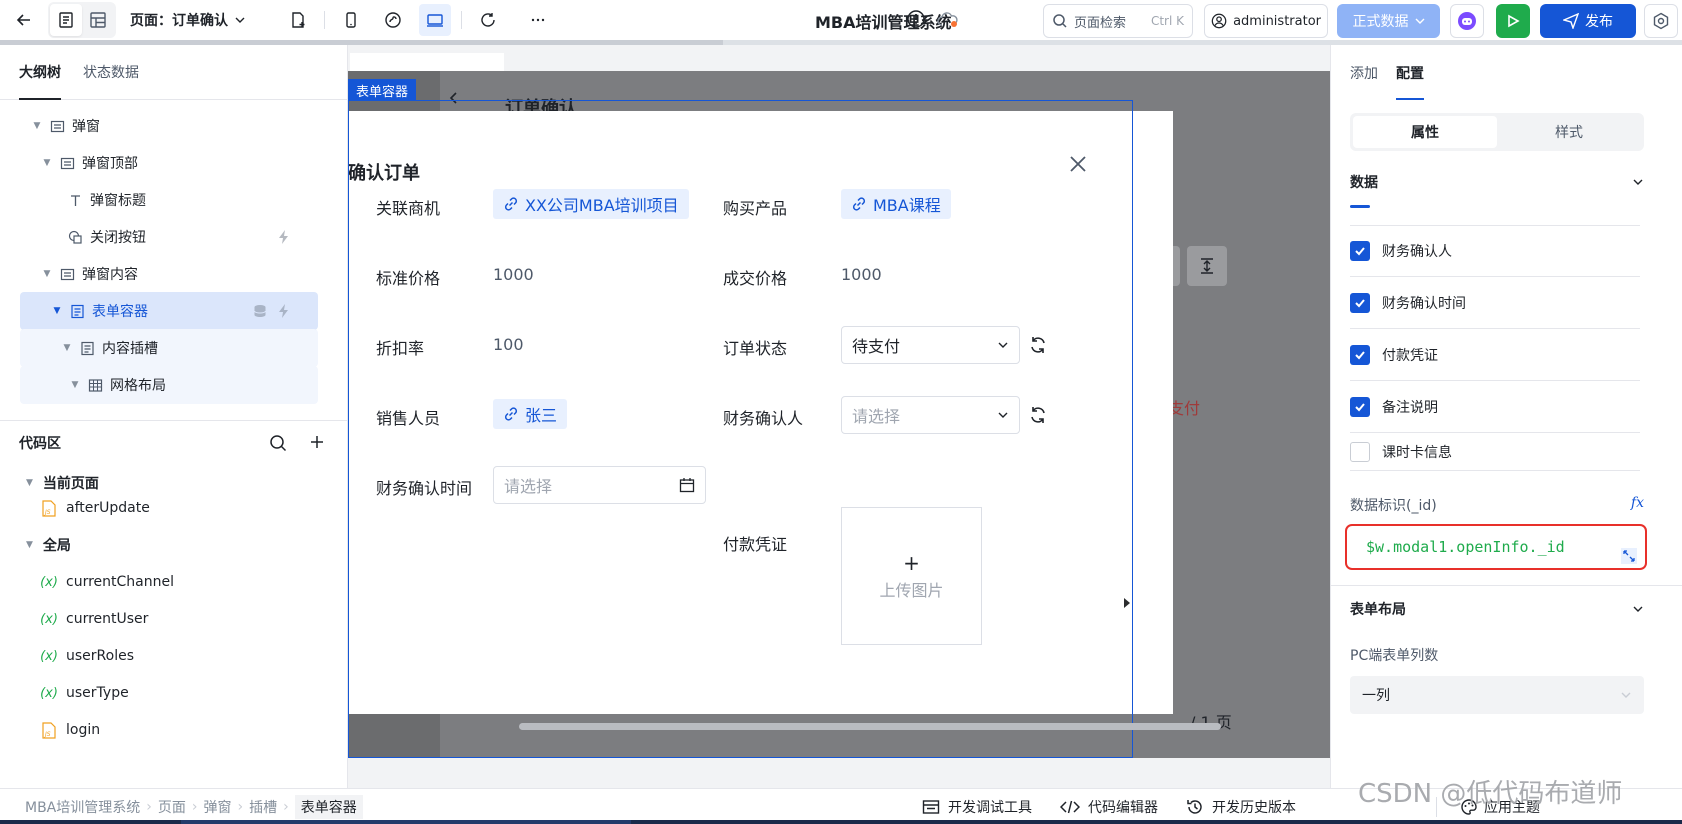  I want to click on container-icon, so click(67, 163).